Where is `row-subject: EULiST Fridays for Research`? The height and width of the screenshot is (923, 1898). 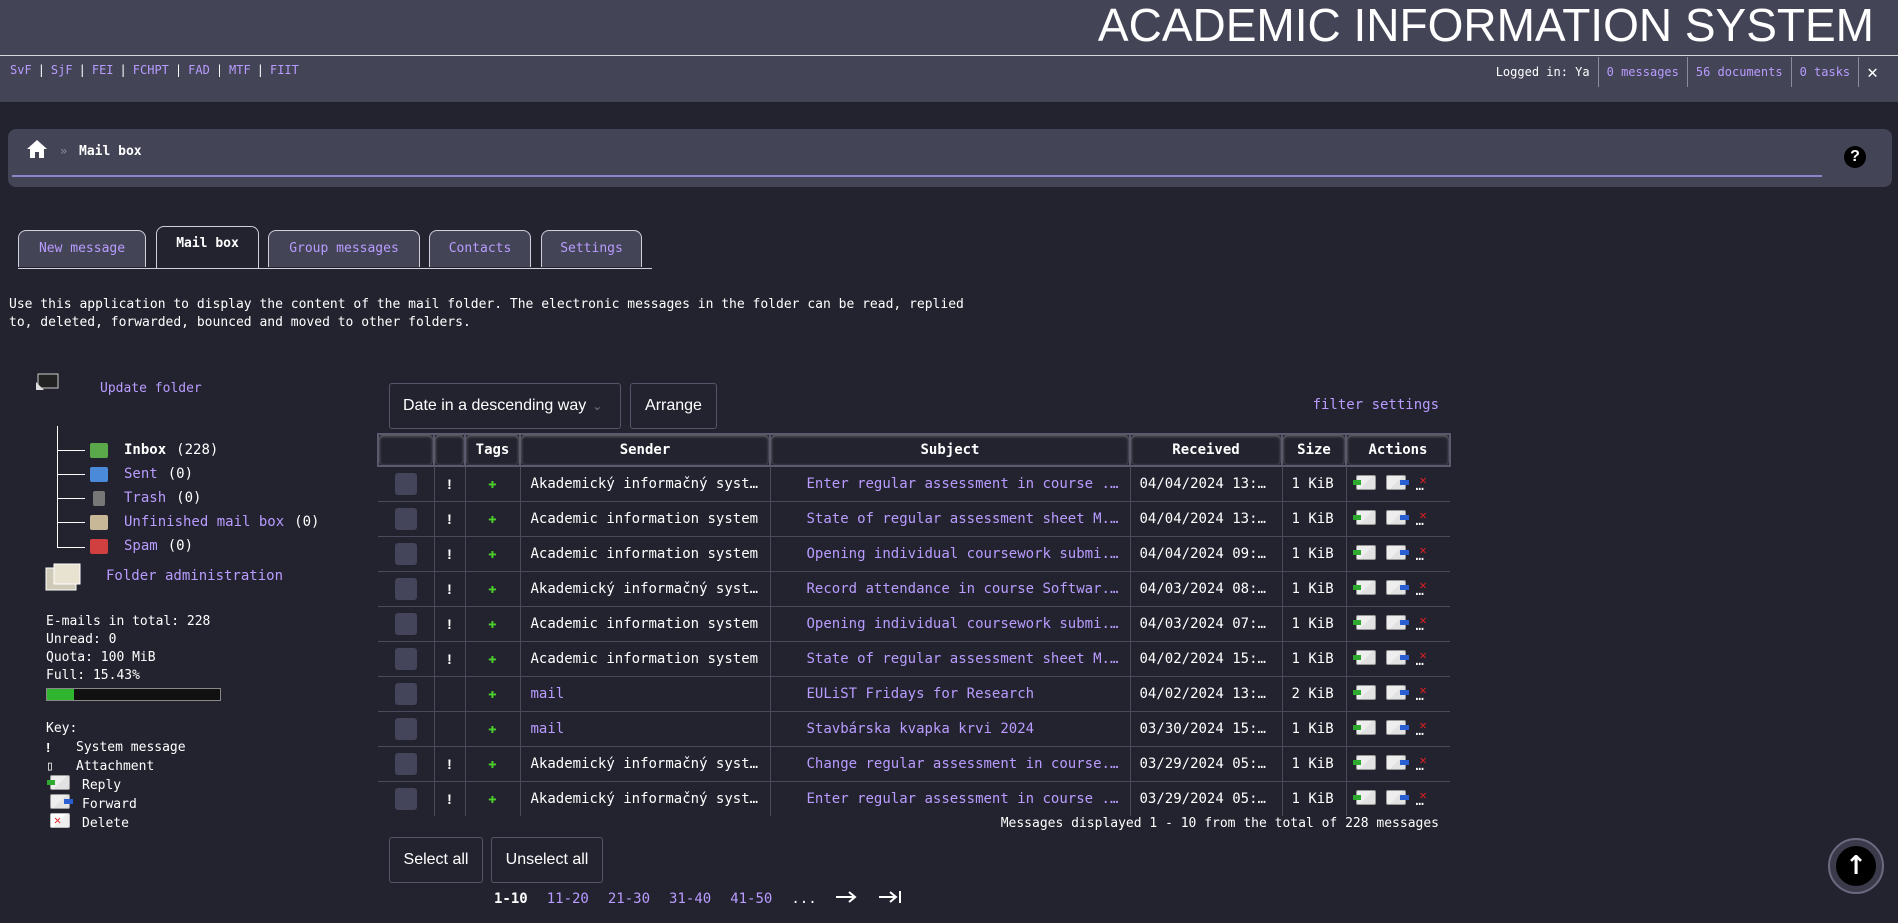
row-subject: EULiST Fridays for Research is located at coordinates (949, 694).